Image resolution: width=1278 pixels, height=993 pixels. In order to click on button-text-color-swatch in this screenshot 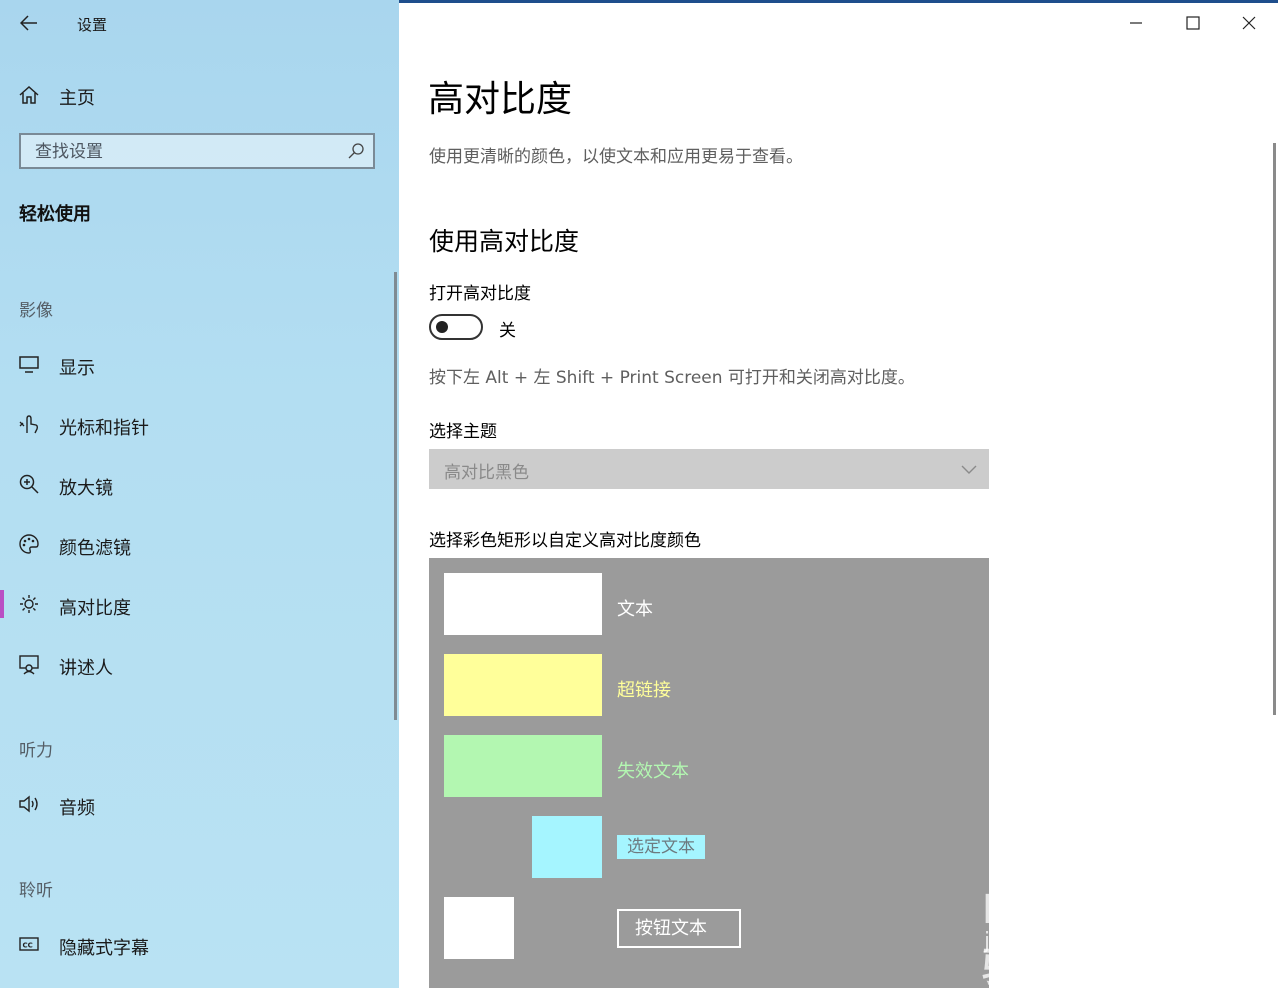, I will do `click(479, 928)`.